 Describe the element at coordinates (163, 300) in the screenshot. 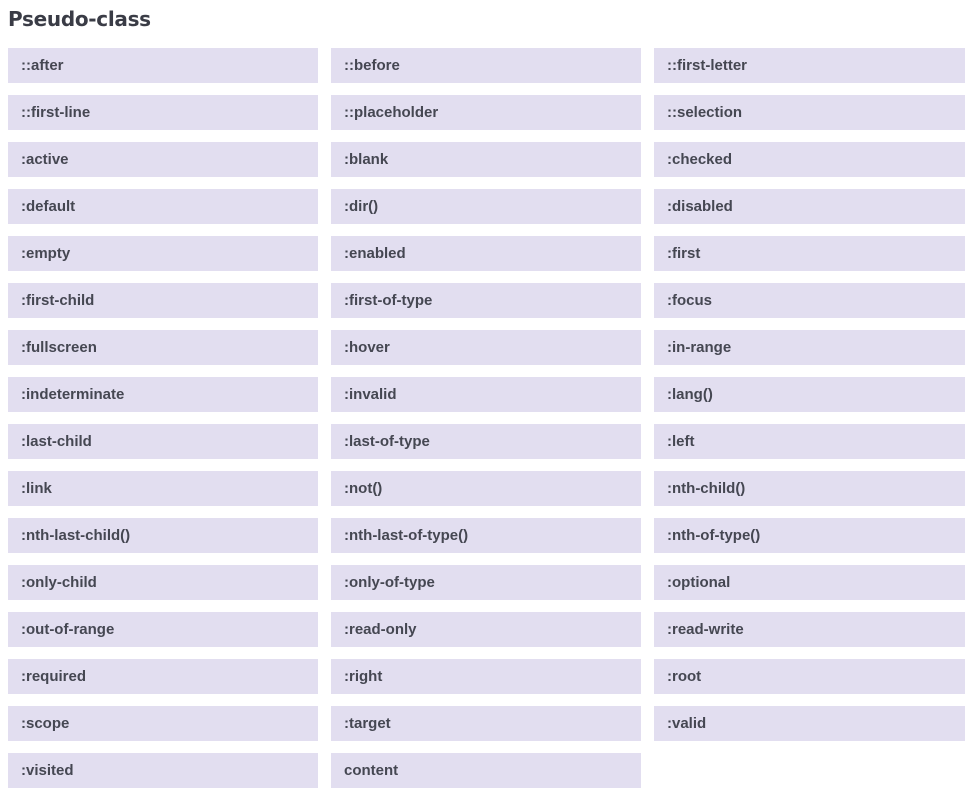

I see `pseudo-class-item: :first-child` at that location.